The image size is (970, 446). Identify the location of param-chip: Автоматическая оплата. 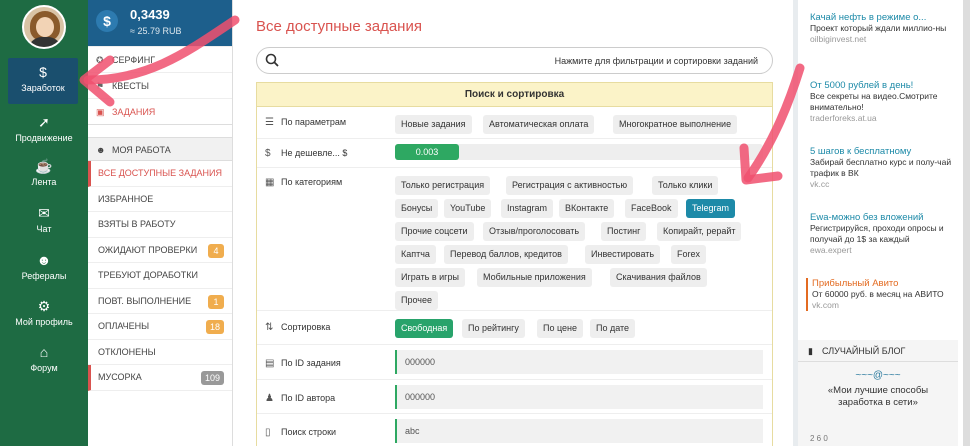
(539, 124).